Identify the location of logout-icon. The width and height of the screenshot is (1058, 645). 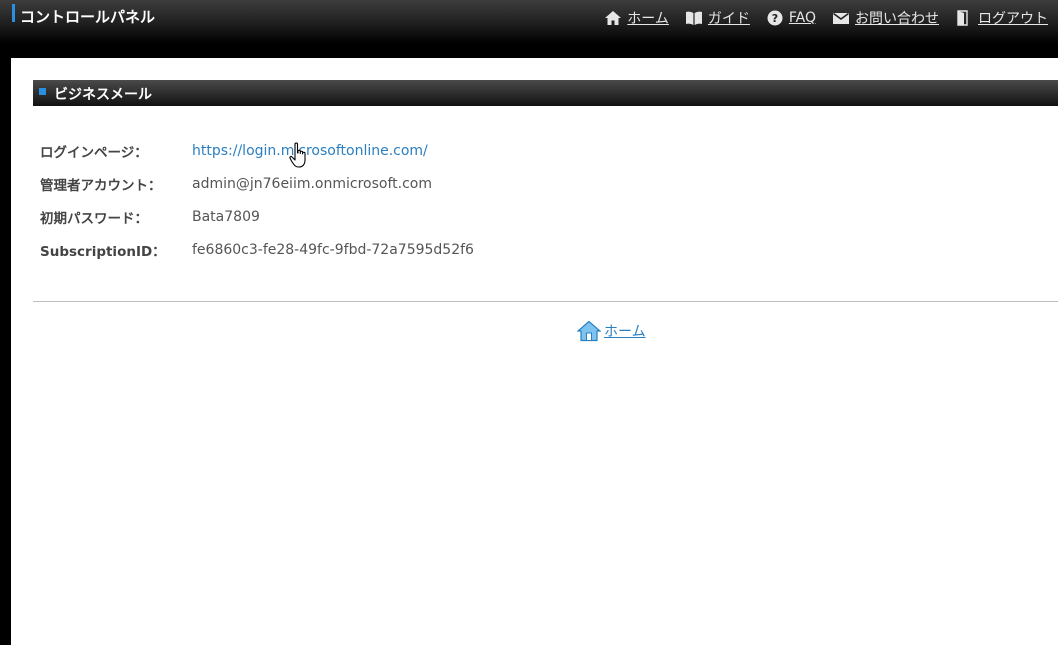
(962, 18).